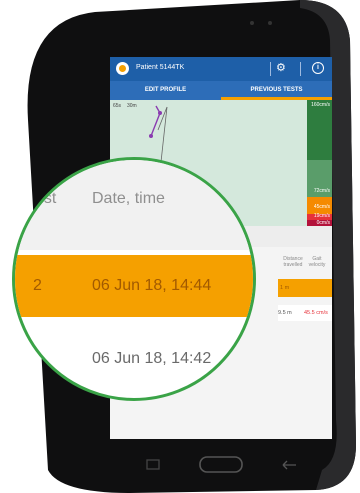  Describe the element at coordinates (285, 313) in the screenshot. I see `distance-cell: 9.5 m` at that location.